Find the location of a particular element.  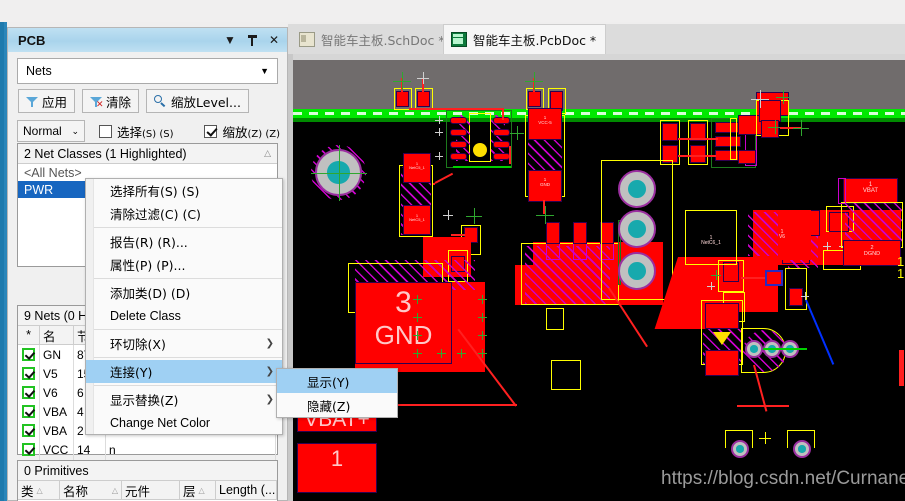

filter-icon is located at coordinates (32, 101).